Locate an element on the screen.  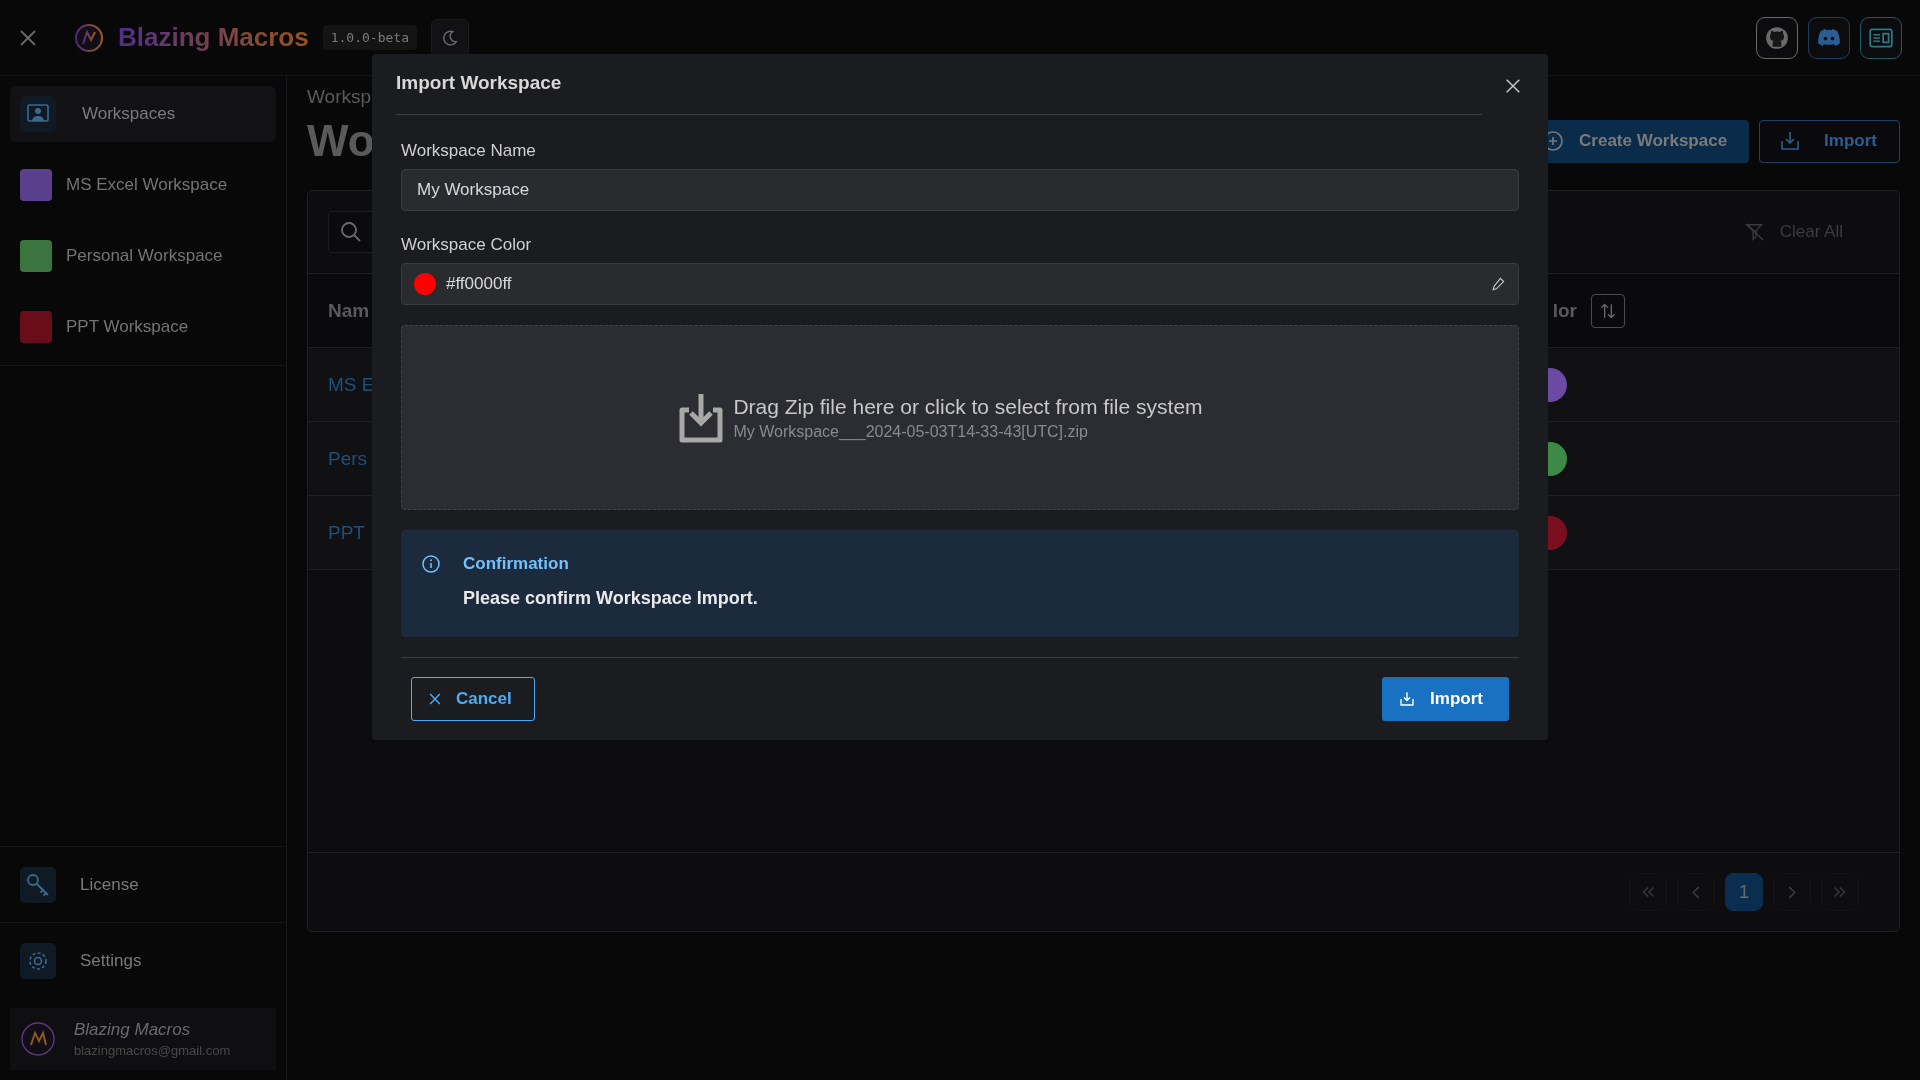
chevron-right-icon is located at coordinates (1792, 892).